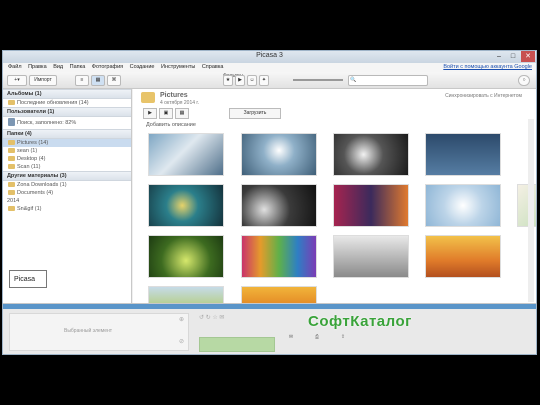  I want to click on toolbar: +▾ Импорт ≡ ▦ ⌘ Фильтры ★ ▶ ☺ ✦ 🔍 ○, so click(269, 80).